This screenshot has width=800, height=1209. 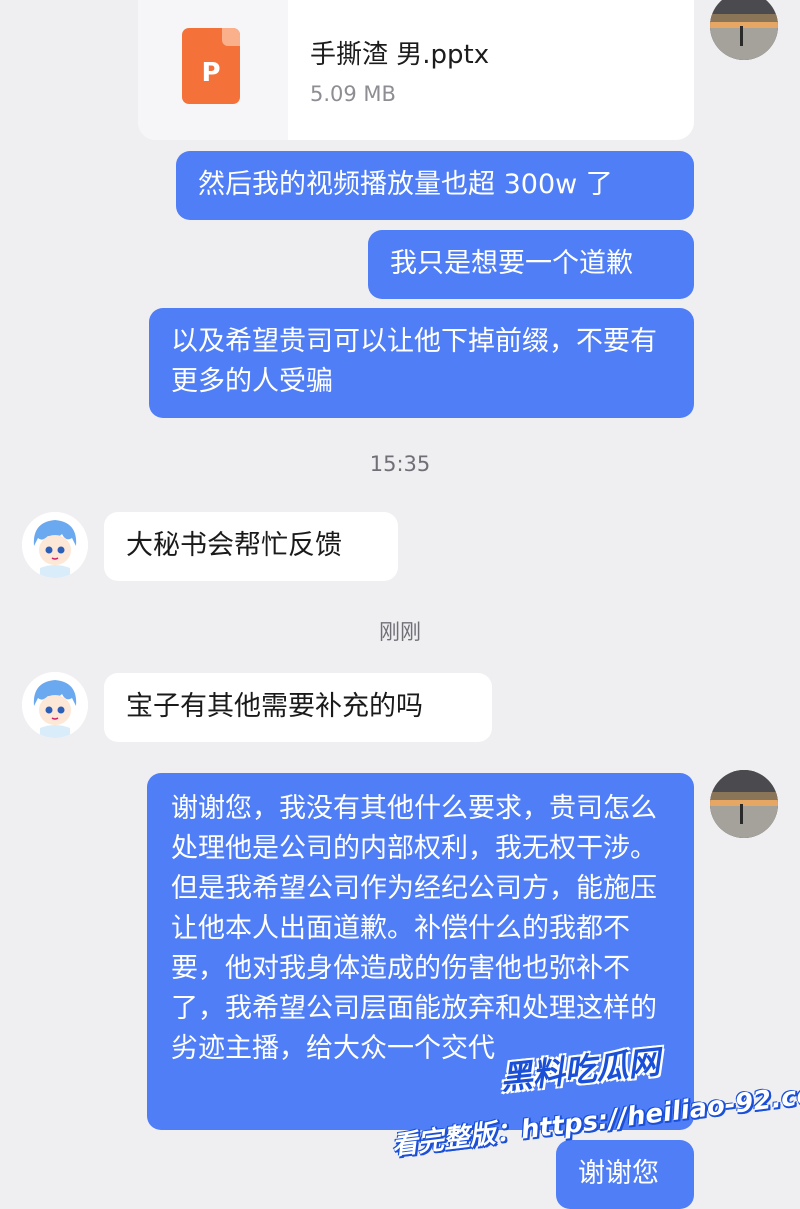 I want to click on file-icon-letter: P, so click(x=211, y=73).